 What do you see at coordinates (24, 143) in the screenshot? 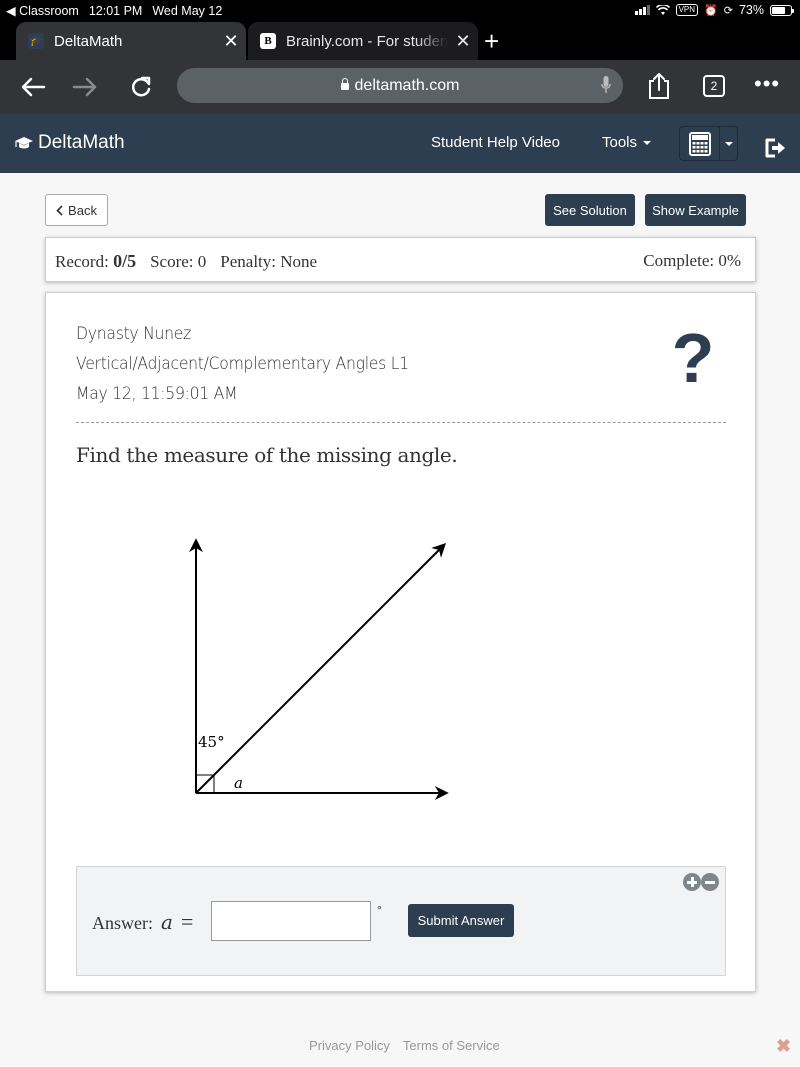
I see `graduation-cap-icon` at bounding box center [24, 143].